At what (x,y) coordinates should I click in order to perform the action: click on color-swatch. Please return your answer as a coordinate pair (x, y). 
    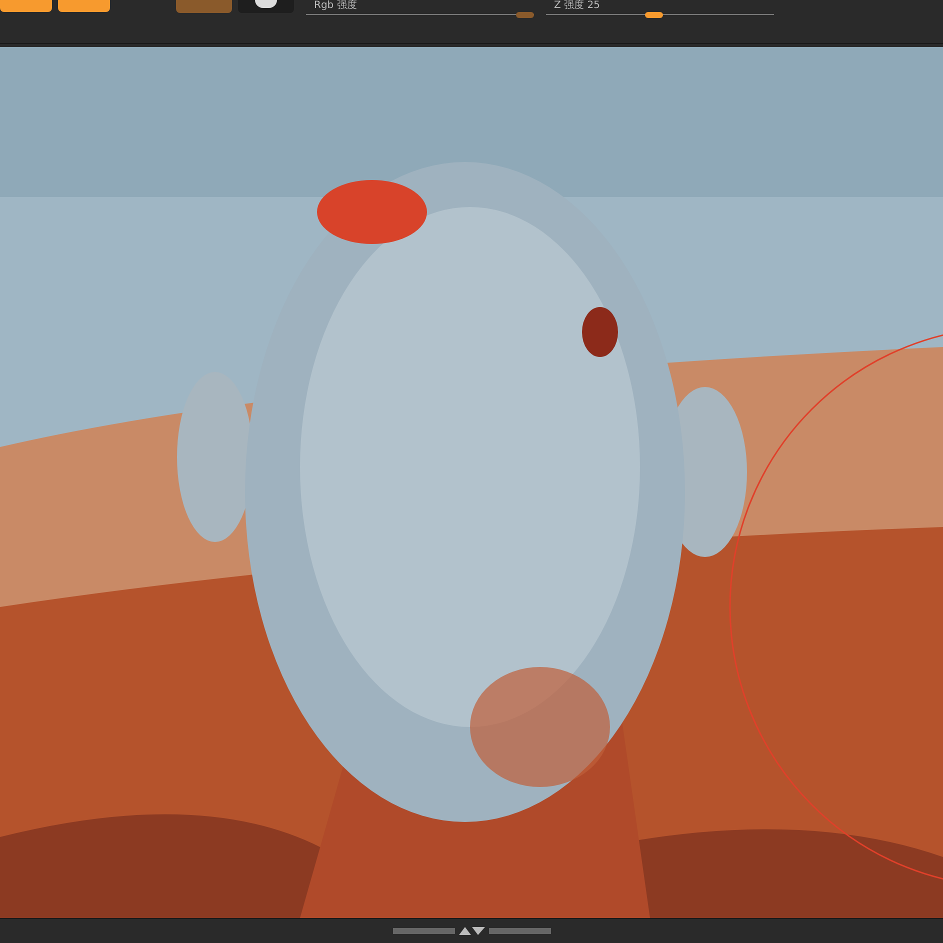
    Looking at the image, I should click on (204, 6).